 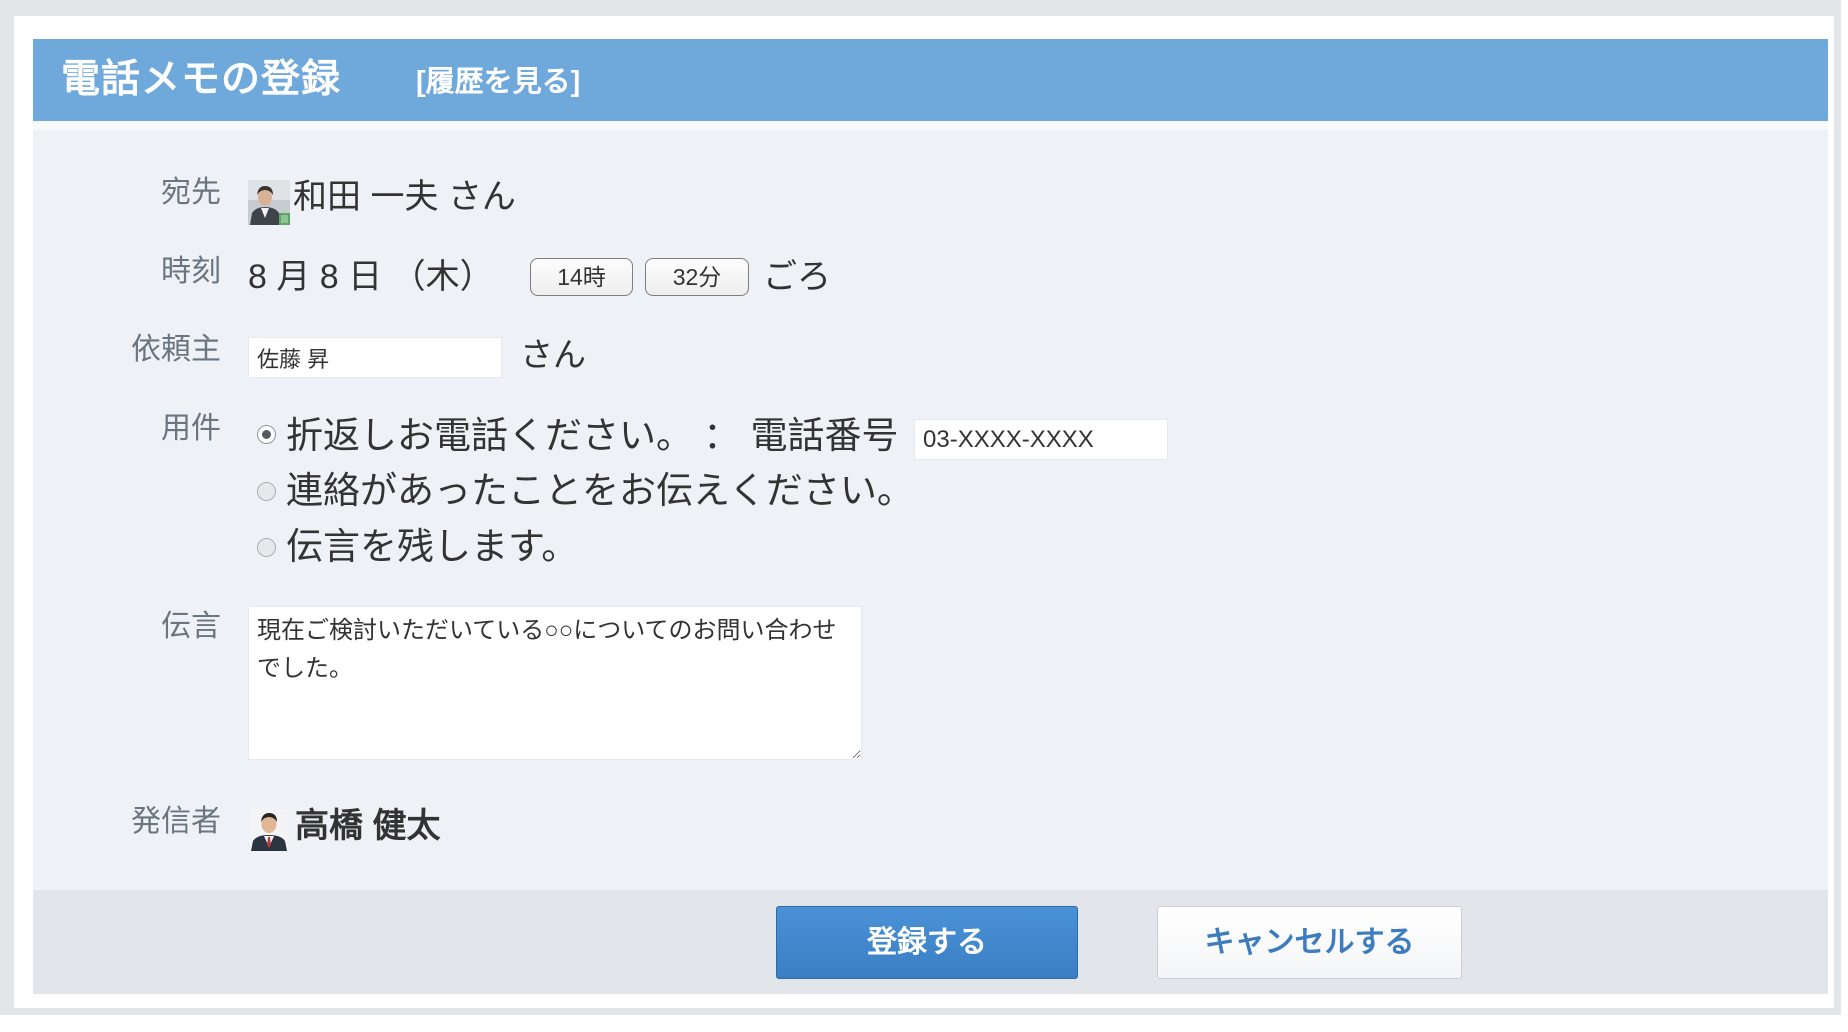 What do you see at coordinates (375, 357) in the screenshot?
I see `requester-input` at bounding box center [375, 357].